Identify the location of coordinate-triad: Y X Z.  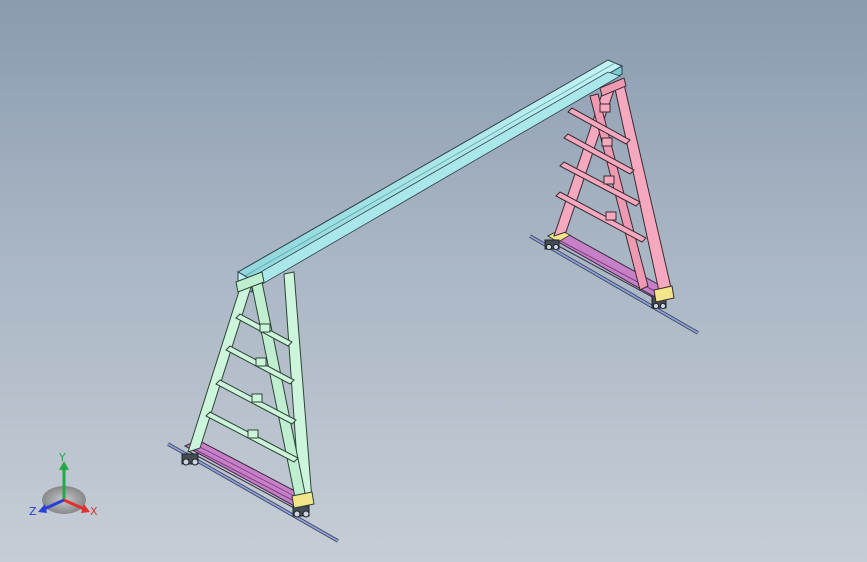
(63, 484).